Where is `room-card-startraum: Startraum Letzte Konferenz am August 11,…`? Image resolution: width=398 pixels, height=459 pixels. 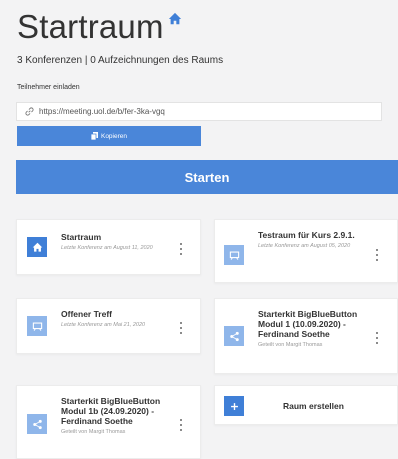
room-card-startraum: Startraum Letzte Konferenz am August 11,… is located at coordinates (108, 247).